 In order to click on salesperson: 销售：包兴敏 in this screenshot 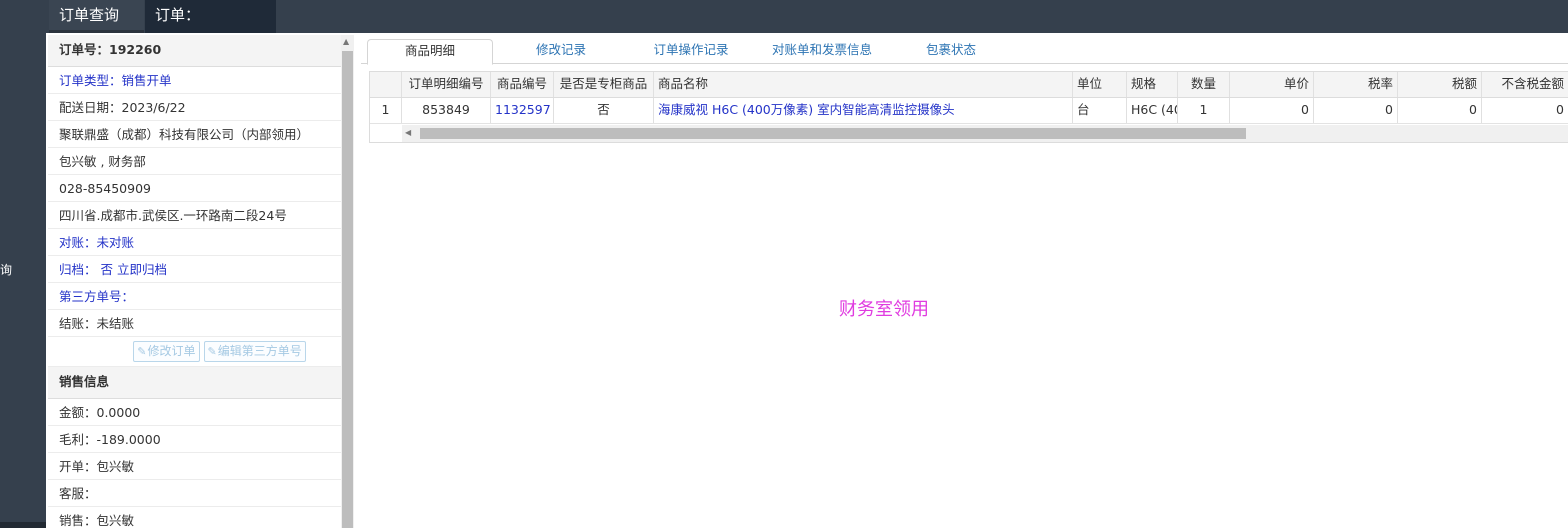, I will do `click(194, 517)`.